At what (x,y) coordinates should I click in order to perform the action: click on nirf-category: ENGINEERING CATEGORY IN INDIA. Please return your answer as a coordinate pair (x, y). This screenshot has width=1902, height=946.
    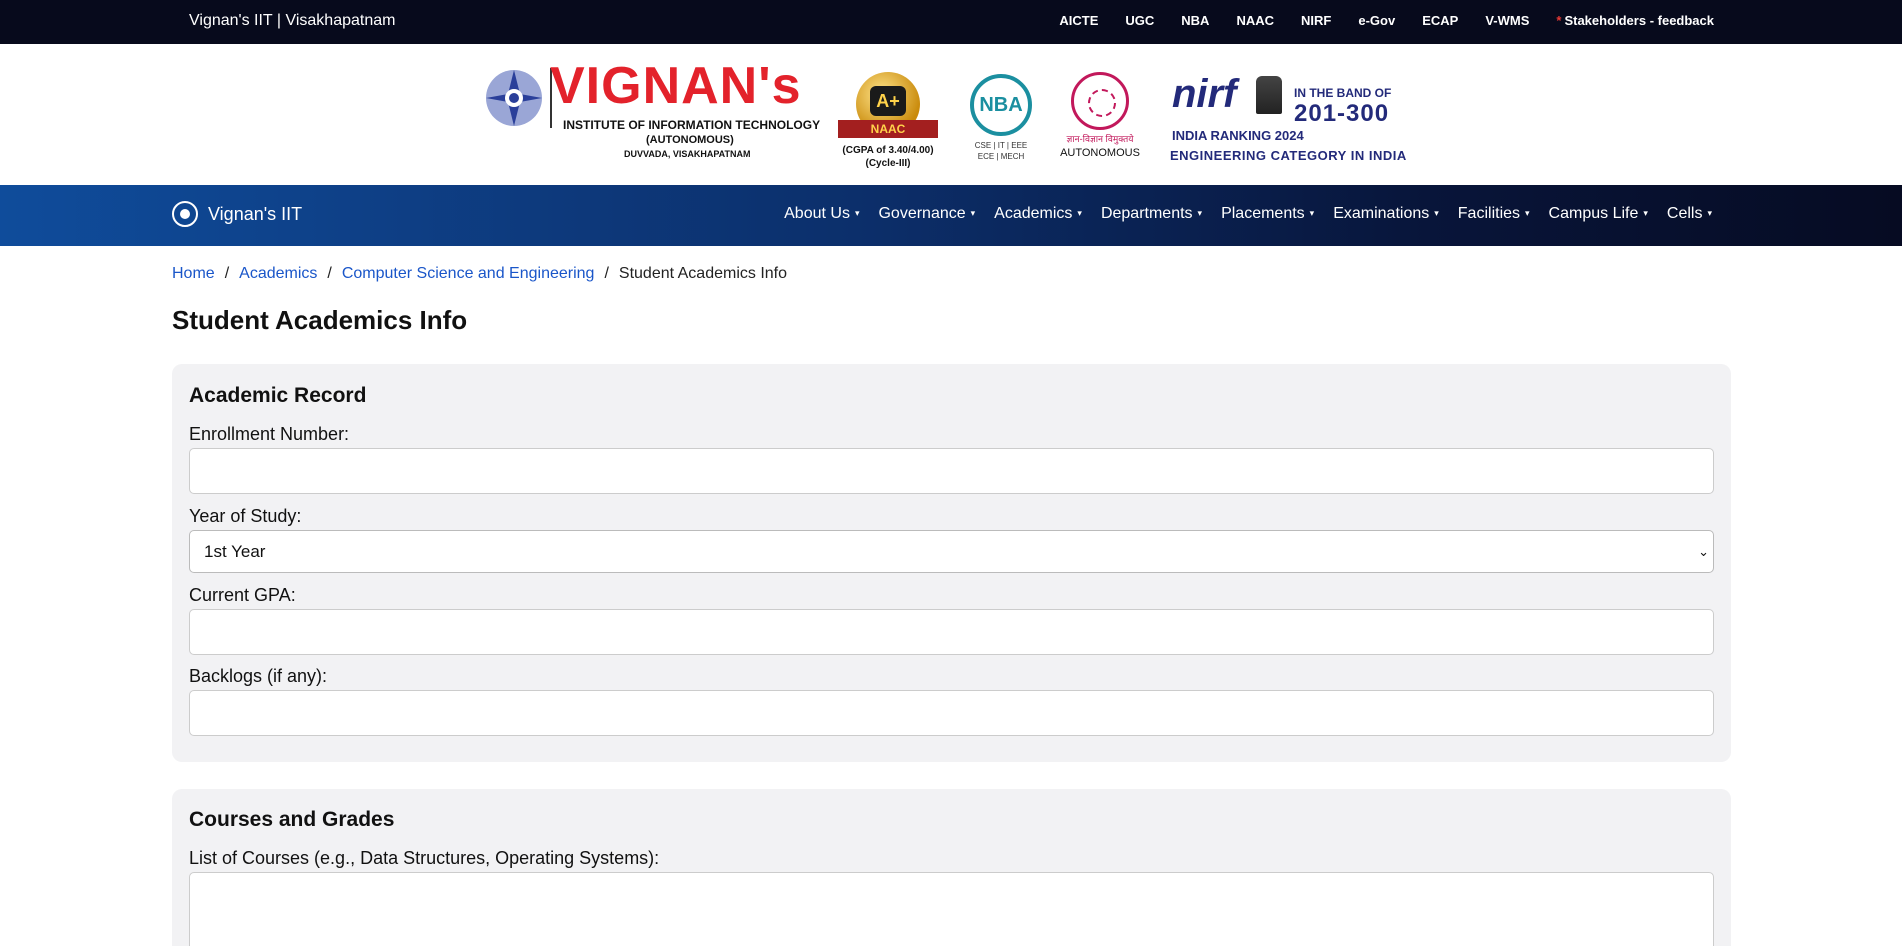
    Looking at the image, I should click on (1288, 155).